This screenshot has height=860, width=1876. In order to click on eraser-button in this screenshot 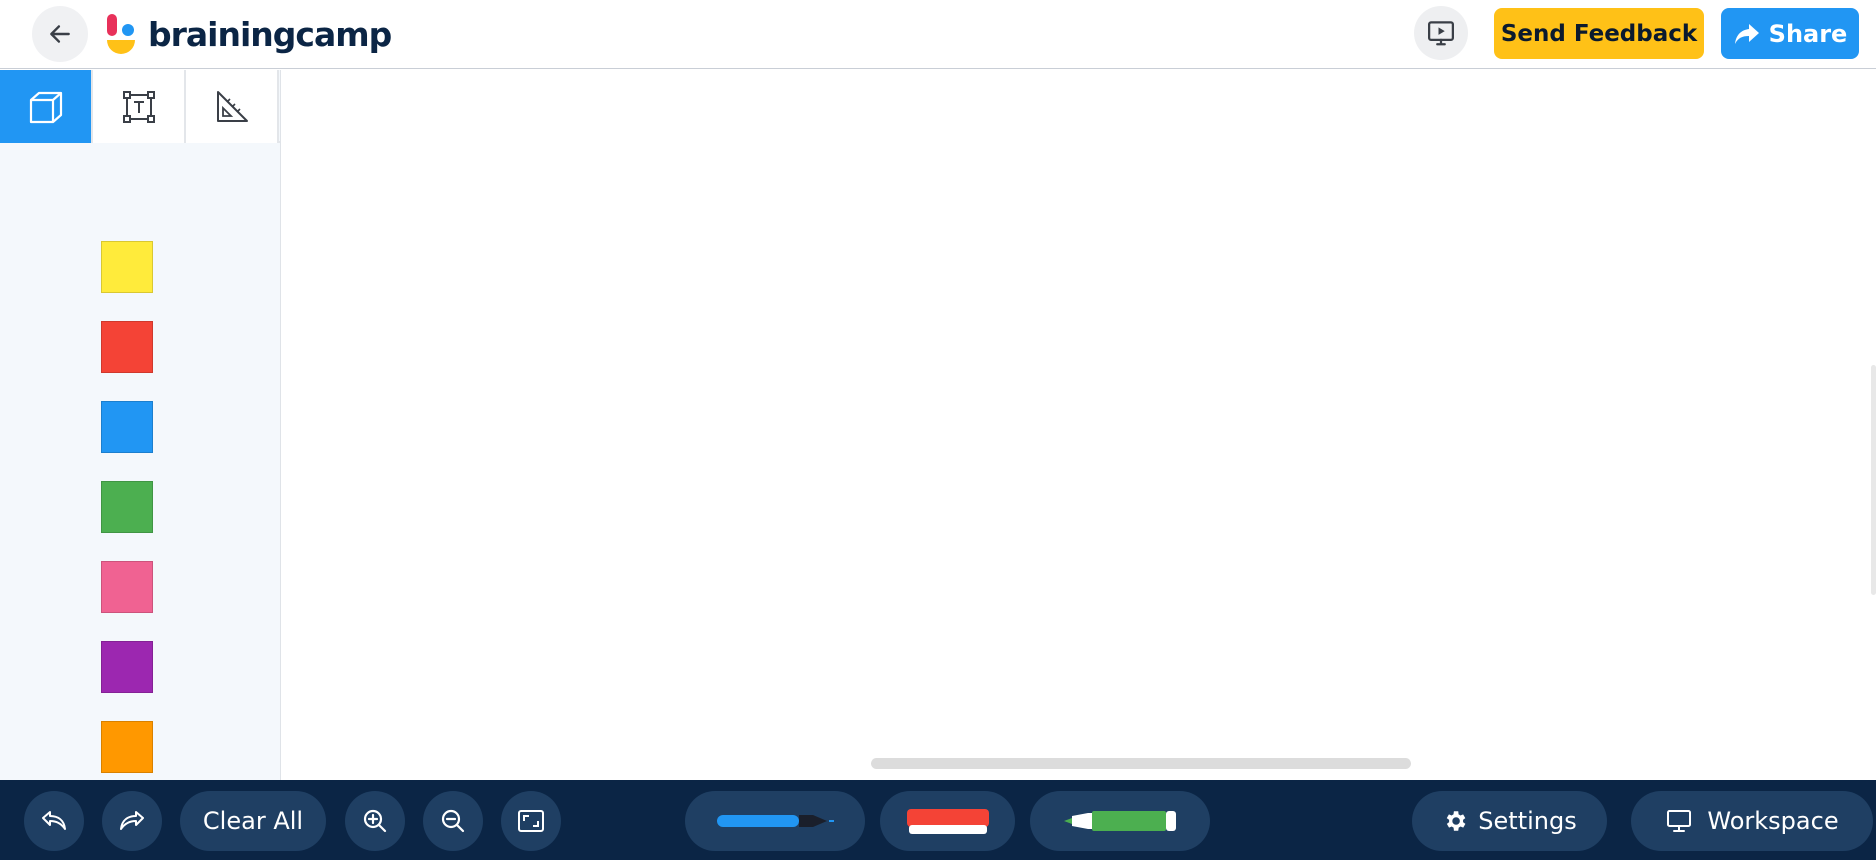, I will do `click(947, 821)`.